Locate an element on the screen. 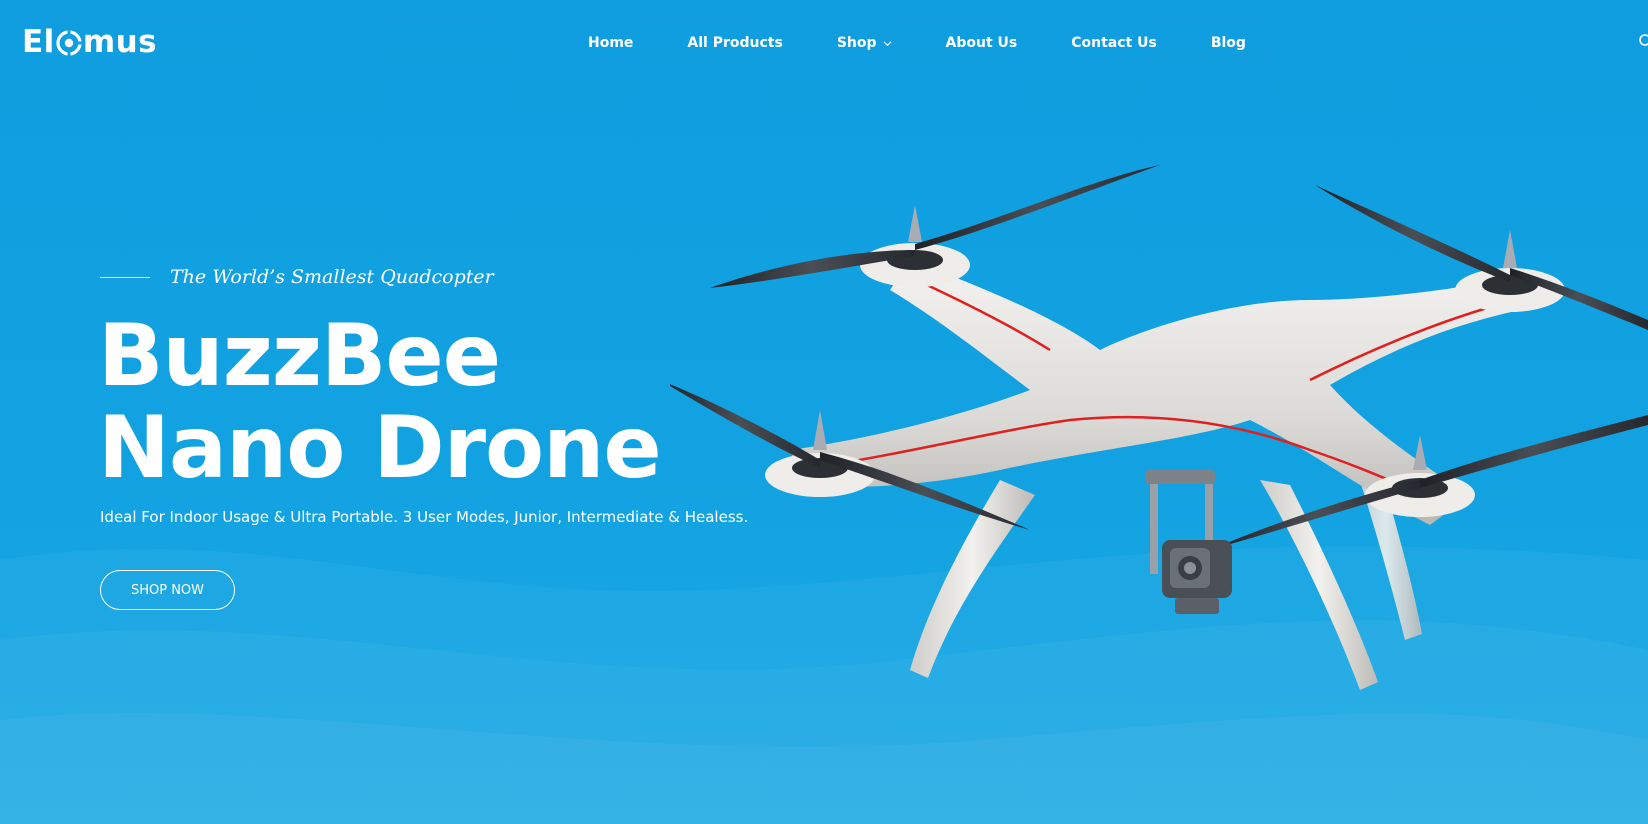 The image size is (1648, 824). nav-contact-us: Contact Us is located at coordinates (1114, 43).